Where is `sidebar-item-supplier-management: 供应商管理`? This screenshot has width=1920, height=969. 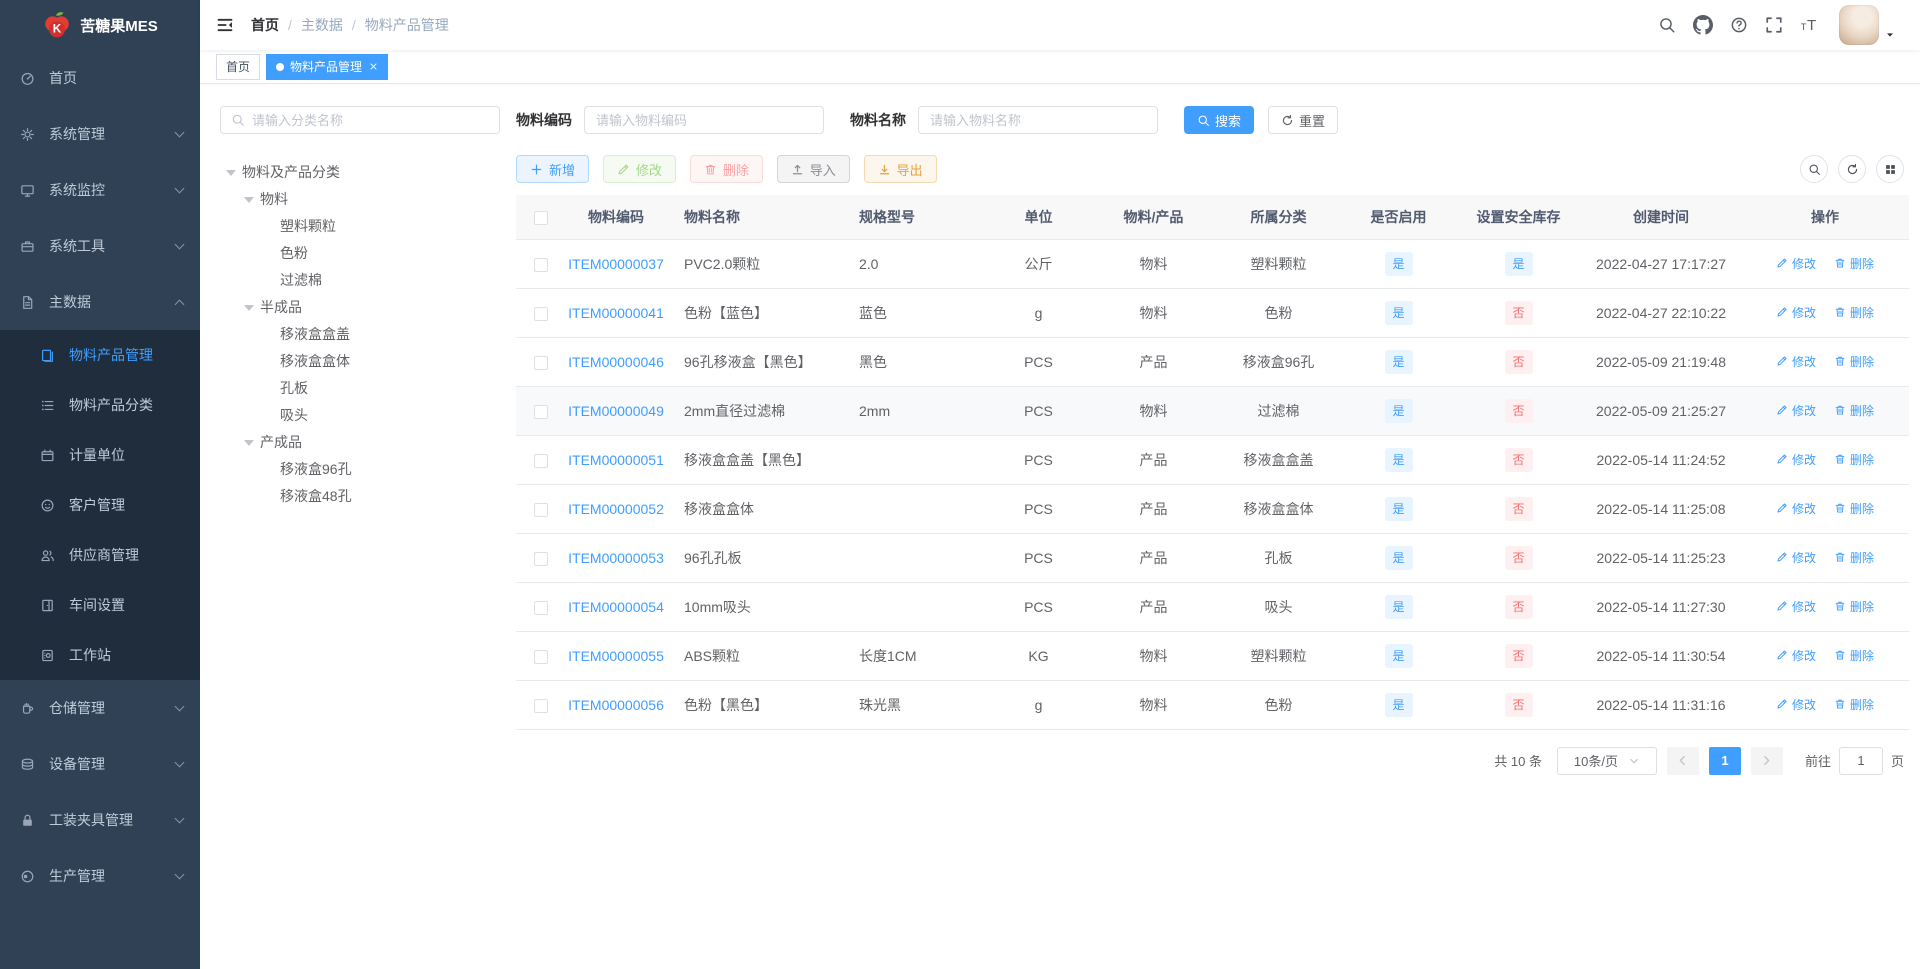 sidebar-item-supplier-management: 供应商管理 is located at coordinates (100, 555).